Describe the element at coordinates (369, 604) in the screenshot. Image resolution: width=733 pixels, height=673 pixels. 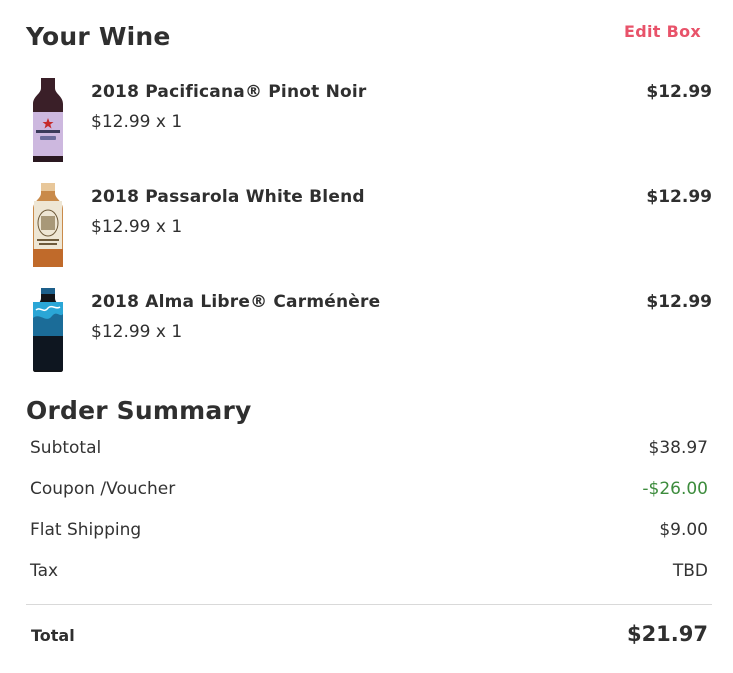
I see `summary-divider` at that location.